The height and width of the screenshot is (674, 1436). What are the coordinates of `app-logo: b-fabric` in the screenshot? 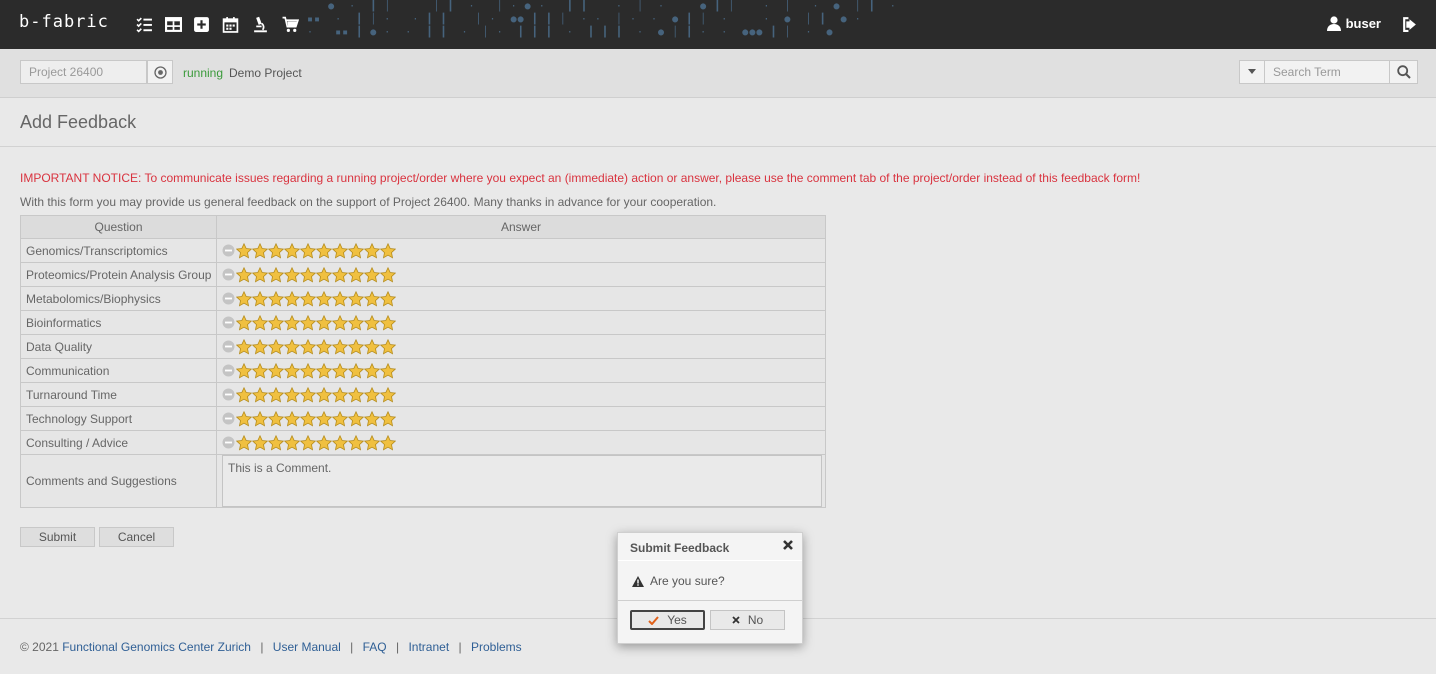 It's located at (64, 22).